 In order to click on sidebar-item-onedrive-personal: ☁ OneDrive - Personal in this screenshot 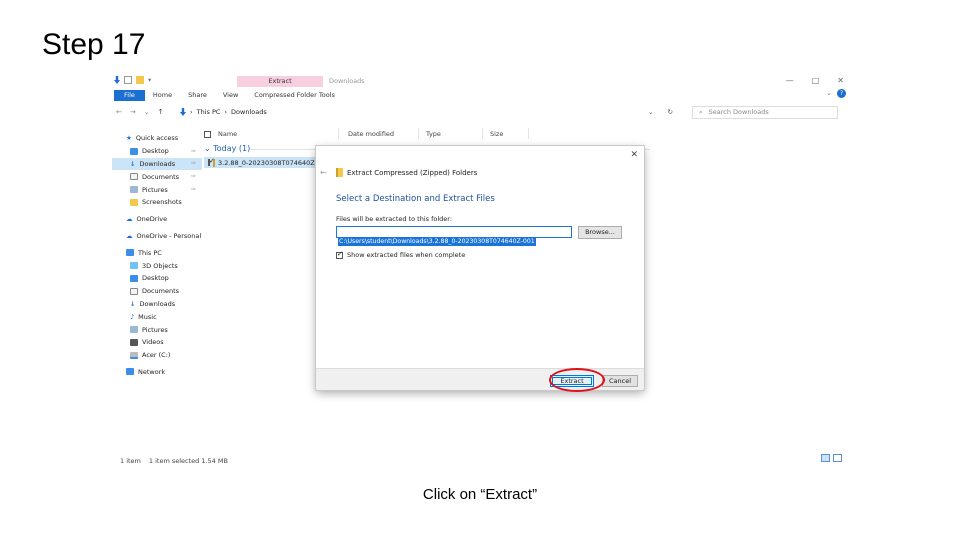, I will do `click(157, 236)`.